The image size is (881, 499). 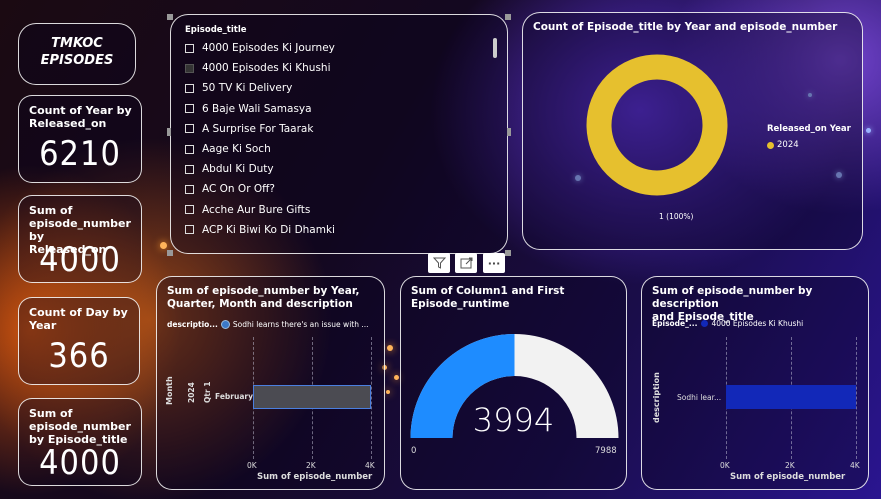 What do you see at coordinates (247, 88) in the screenshot?
I see `slicer-item-label: 50 TV Ki Delivery` at bounding box center [247, 88].